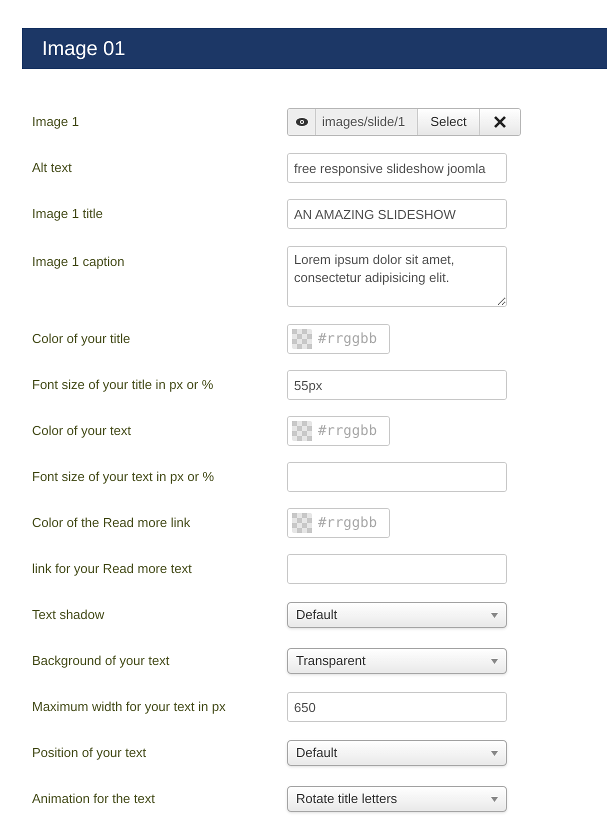 The image size is (607, 834). I want to click on preview-button, so click(302, 122).